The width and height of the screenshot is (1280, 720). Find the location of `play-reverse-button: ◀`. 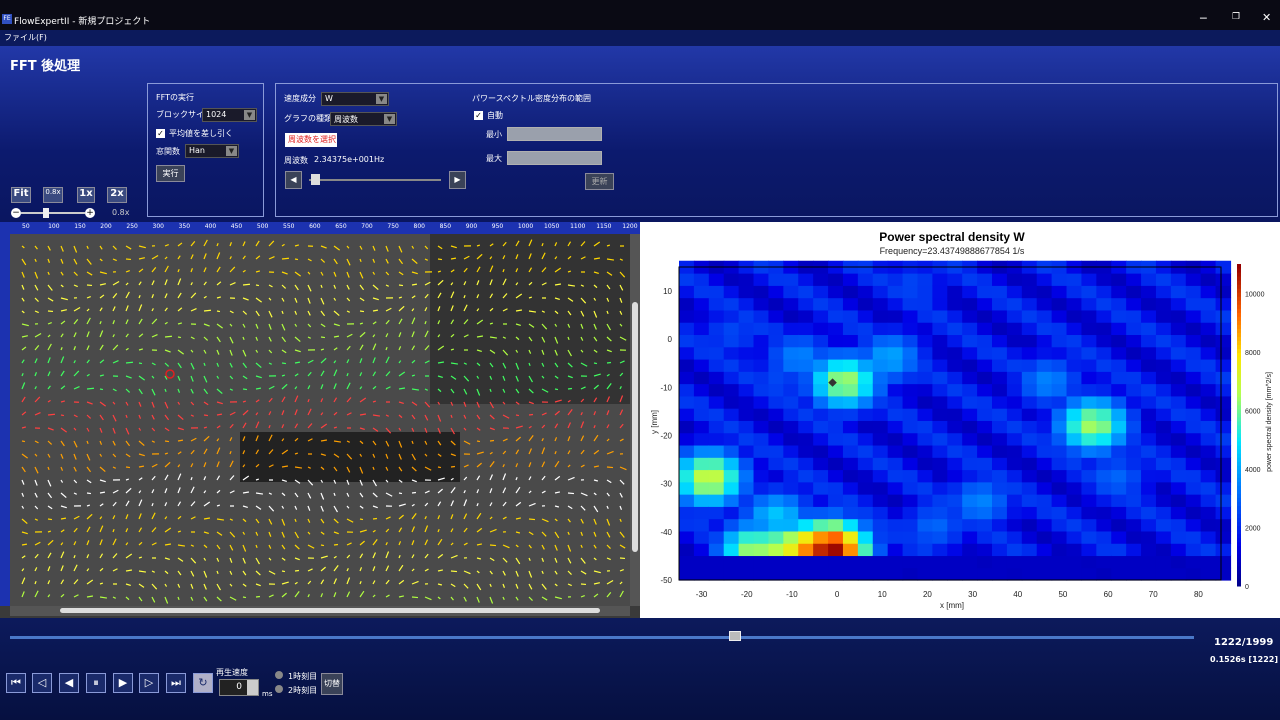

play-reverse-button: ◀ is located at coordinates (69, 683).